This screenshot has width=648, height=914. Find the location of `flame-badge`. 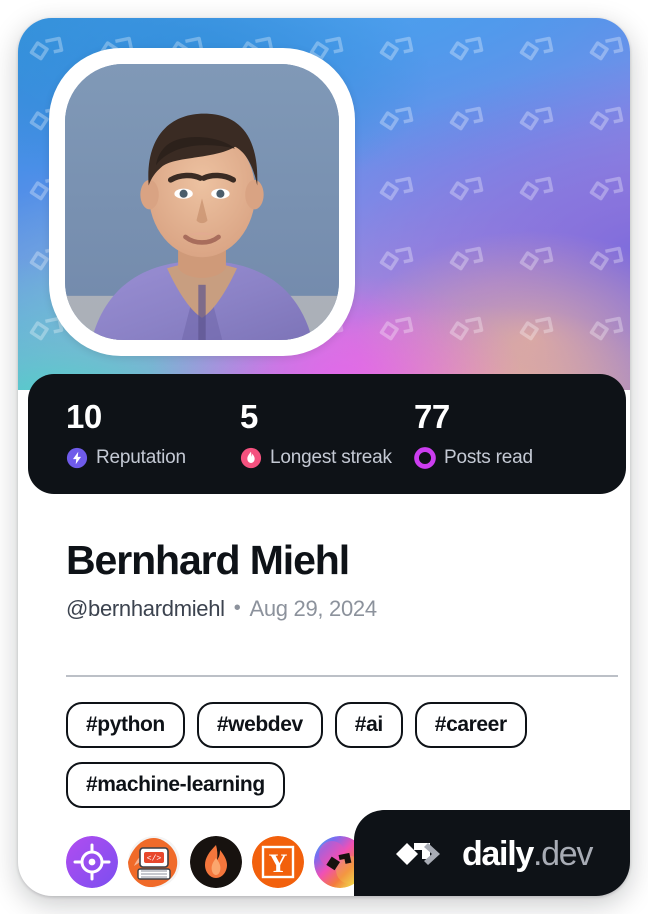

flame-badge is located at coordinates (216, 862).